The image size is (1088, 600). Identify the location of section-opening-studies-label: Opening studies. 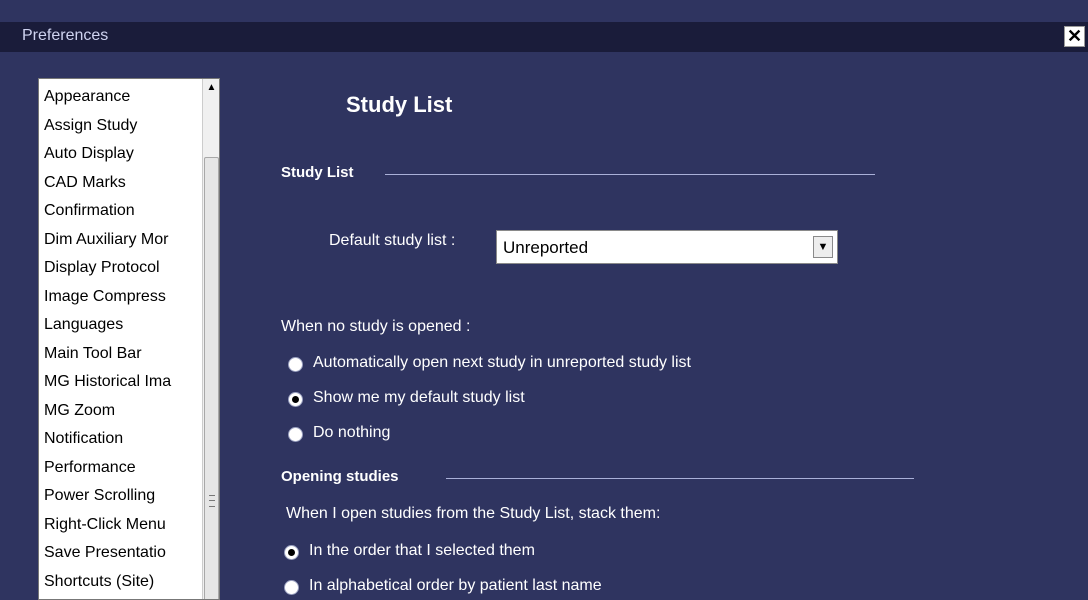
(340, 476).